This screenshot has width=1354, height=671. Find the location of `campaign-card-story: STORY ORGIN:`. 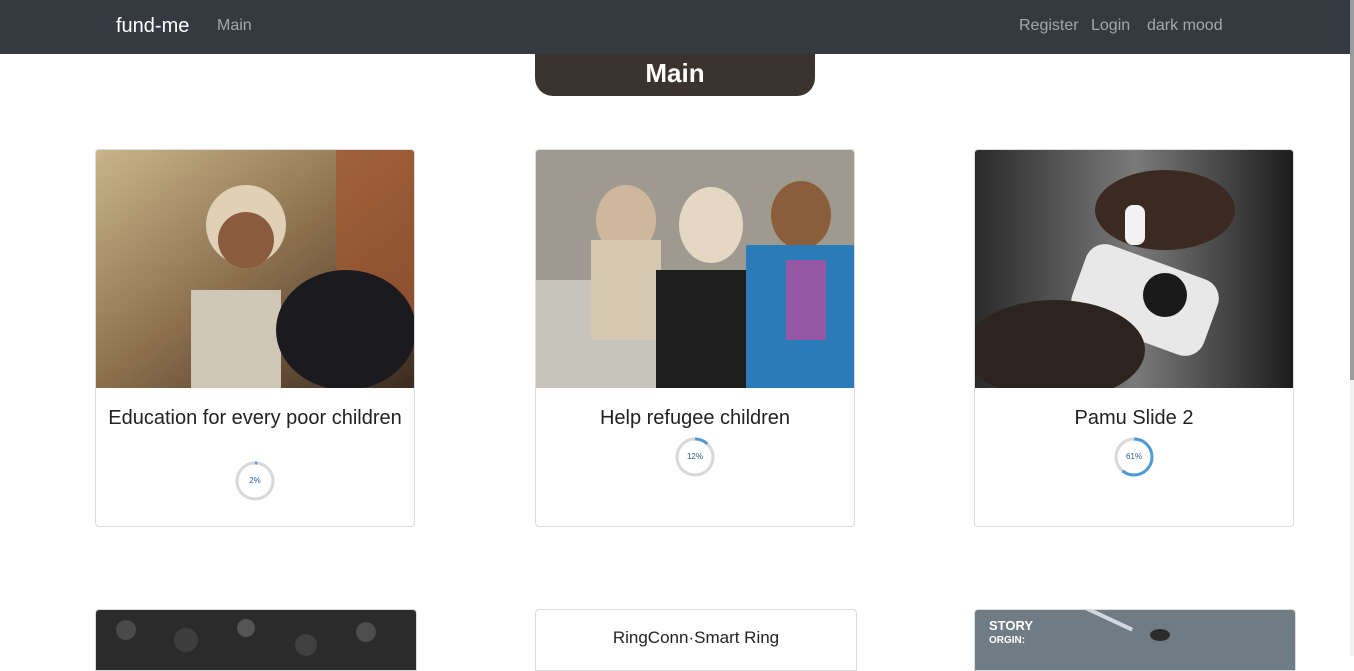

campaign-card-story: STORY ORGIN: is located at coordinates (1135, 640).